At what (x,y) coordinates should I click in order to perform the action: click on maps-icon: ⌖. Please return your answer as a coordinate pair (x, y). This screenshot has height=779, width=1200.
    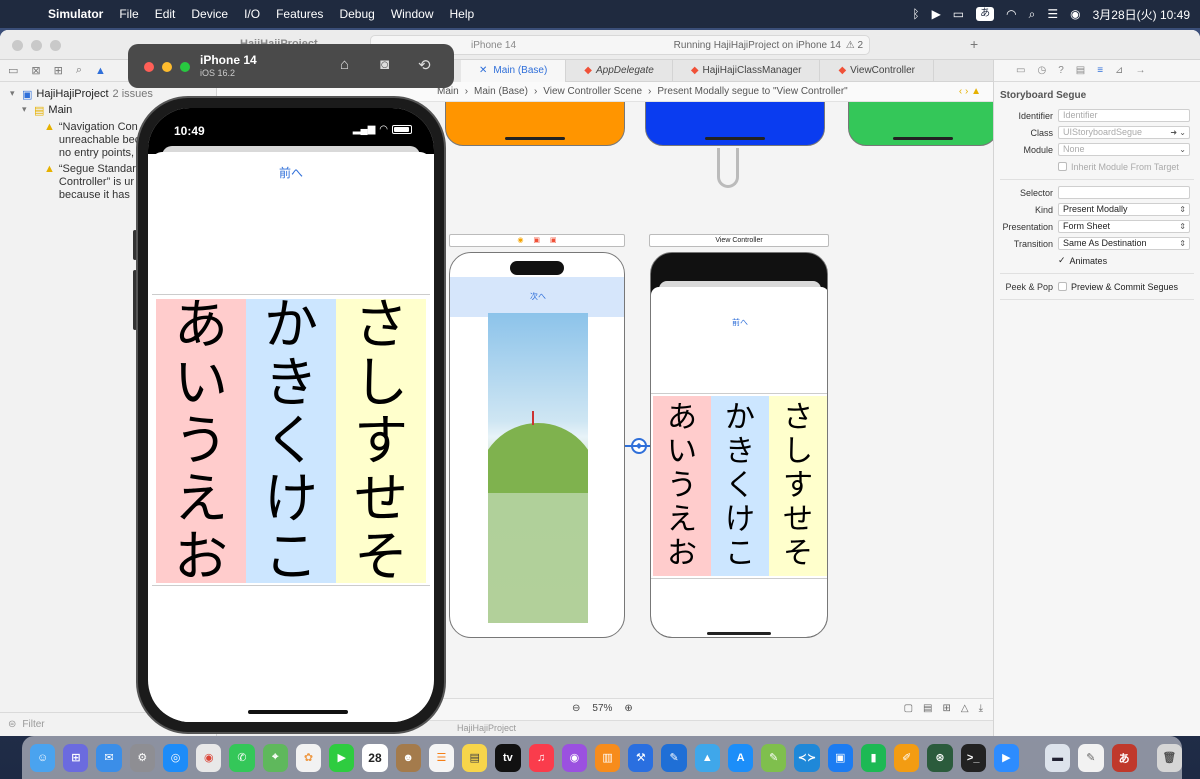
    Looking at the image, I should click on (275, 757).